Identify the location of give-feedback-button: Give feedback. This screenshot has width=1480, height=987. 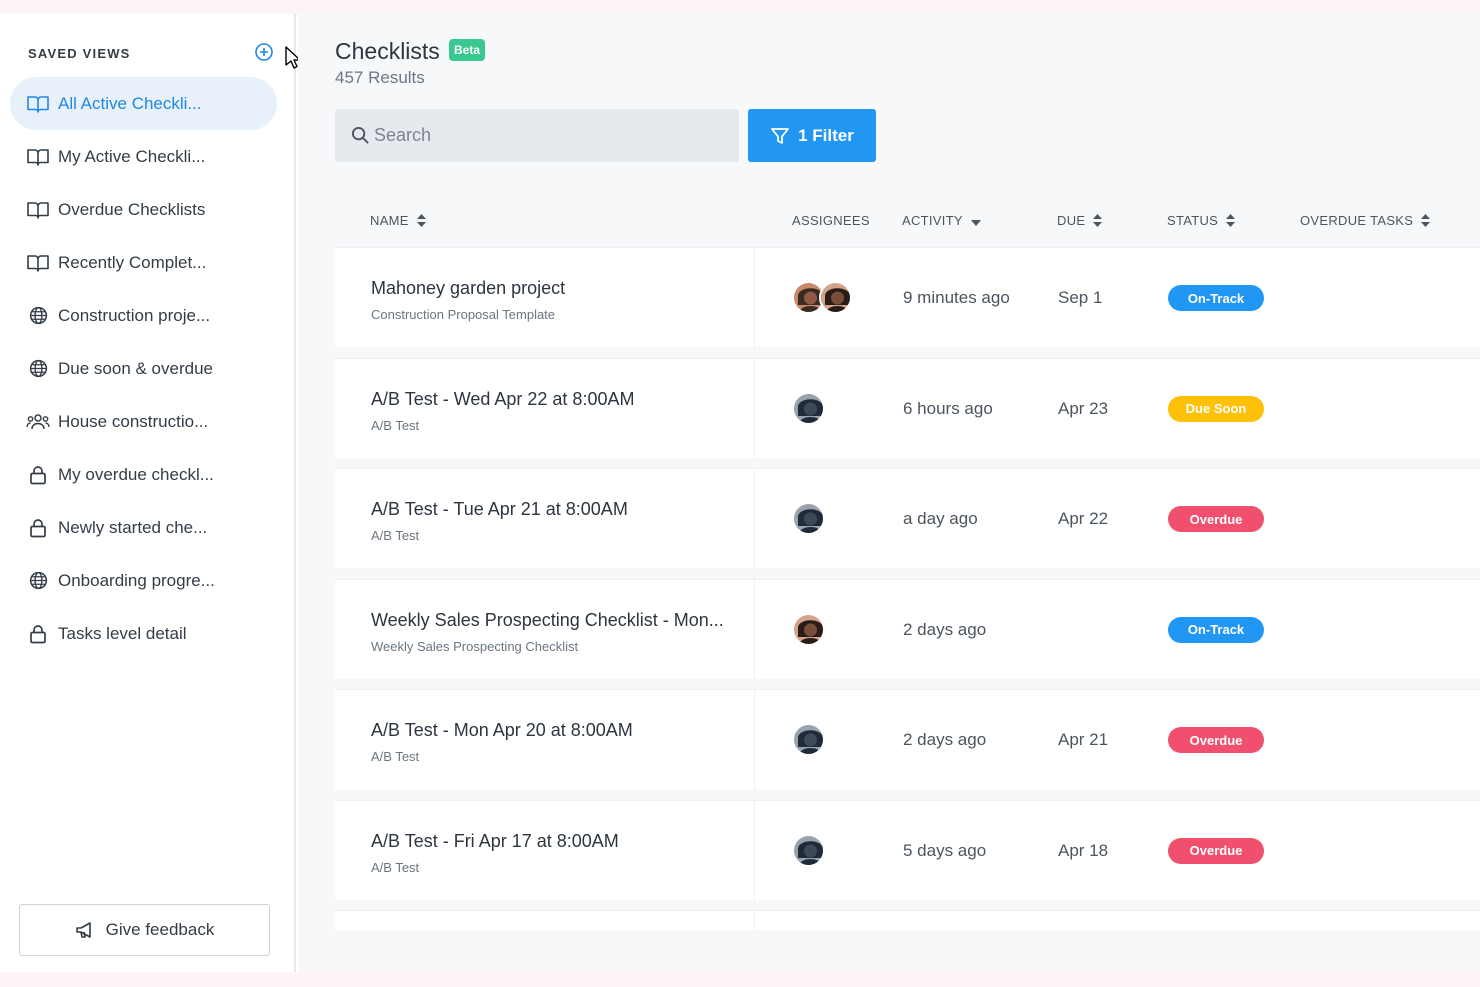
(144, 930).